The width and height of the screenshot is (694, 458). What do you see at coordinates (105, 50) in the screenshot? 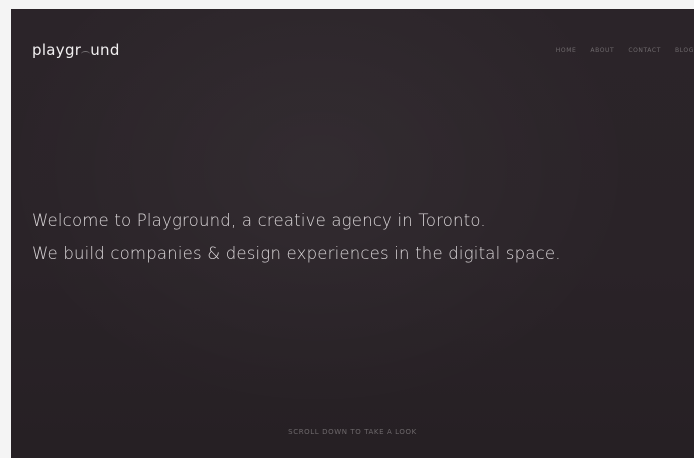
I see `logo-text-end: und` at bounding box center [105, 50].